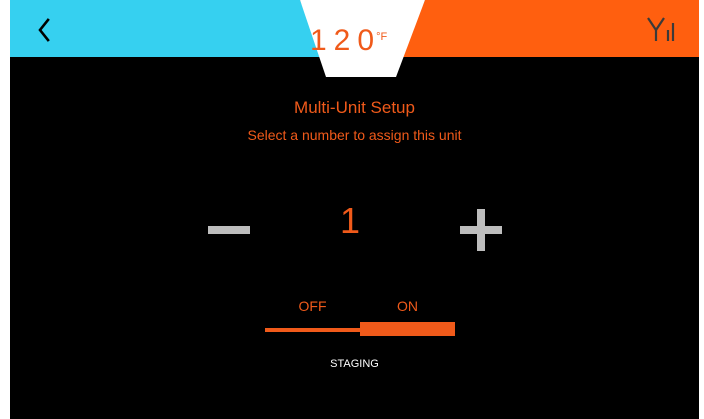 Image resolution: width=704 pixels, height=419 pixels. I want to click on staging-off-indicator, so click(312, 330).